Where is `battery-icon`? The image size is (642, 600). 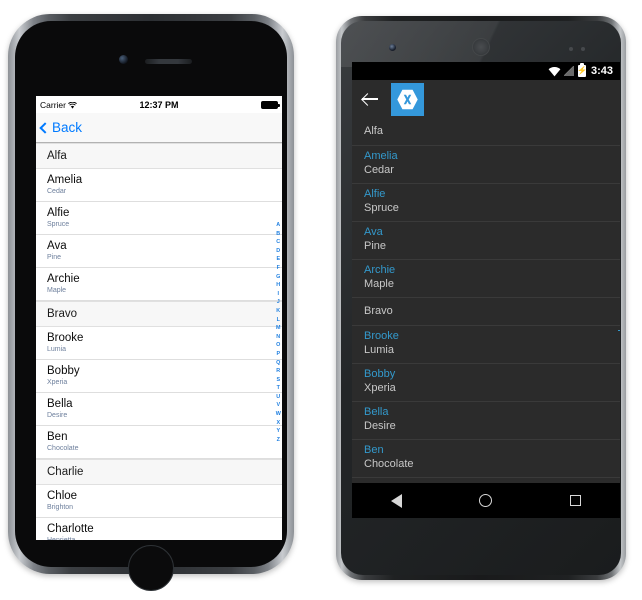 battery-icon is located at coordinates (270, 104).